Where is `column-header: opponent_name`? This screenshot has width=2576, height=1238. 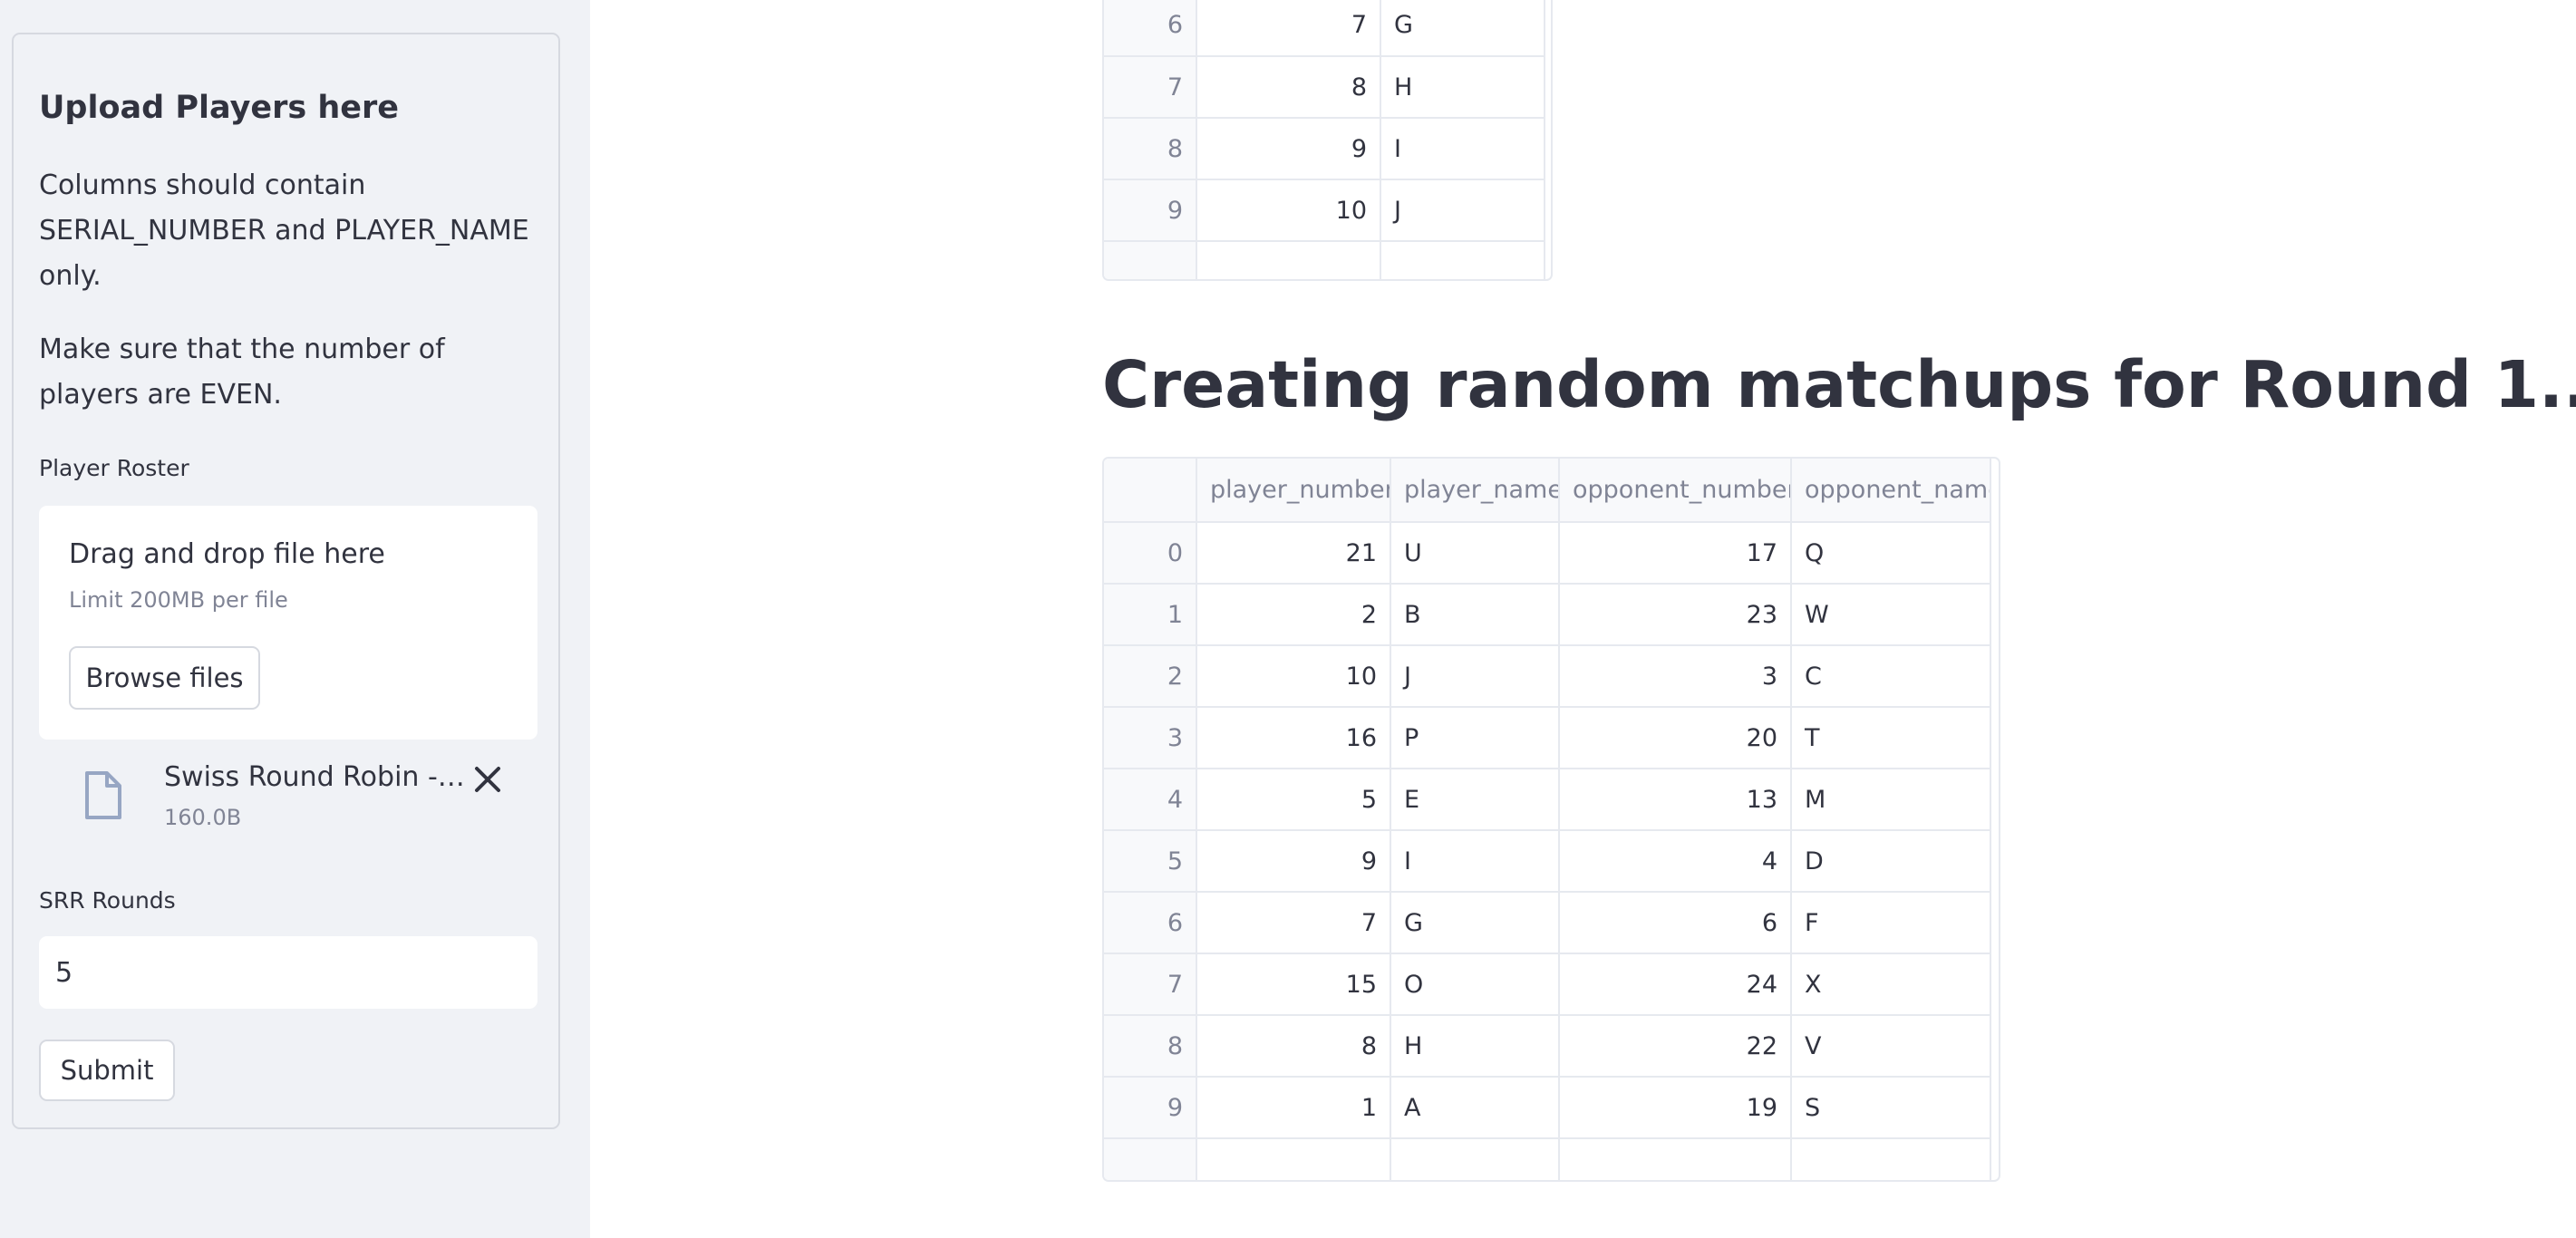
column-header: opponent_name is located at coordinates (1891, 491).